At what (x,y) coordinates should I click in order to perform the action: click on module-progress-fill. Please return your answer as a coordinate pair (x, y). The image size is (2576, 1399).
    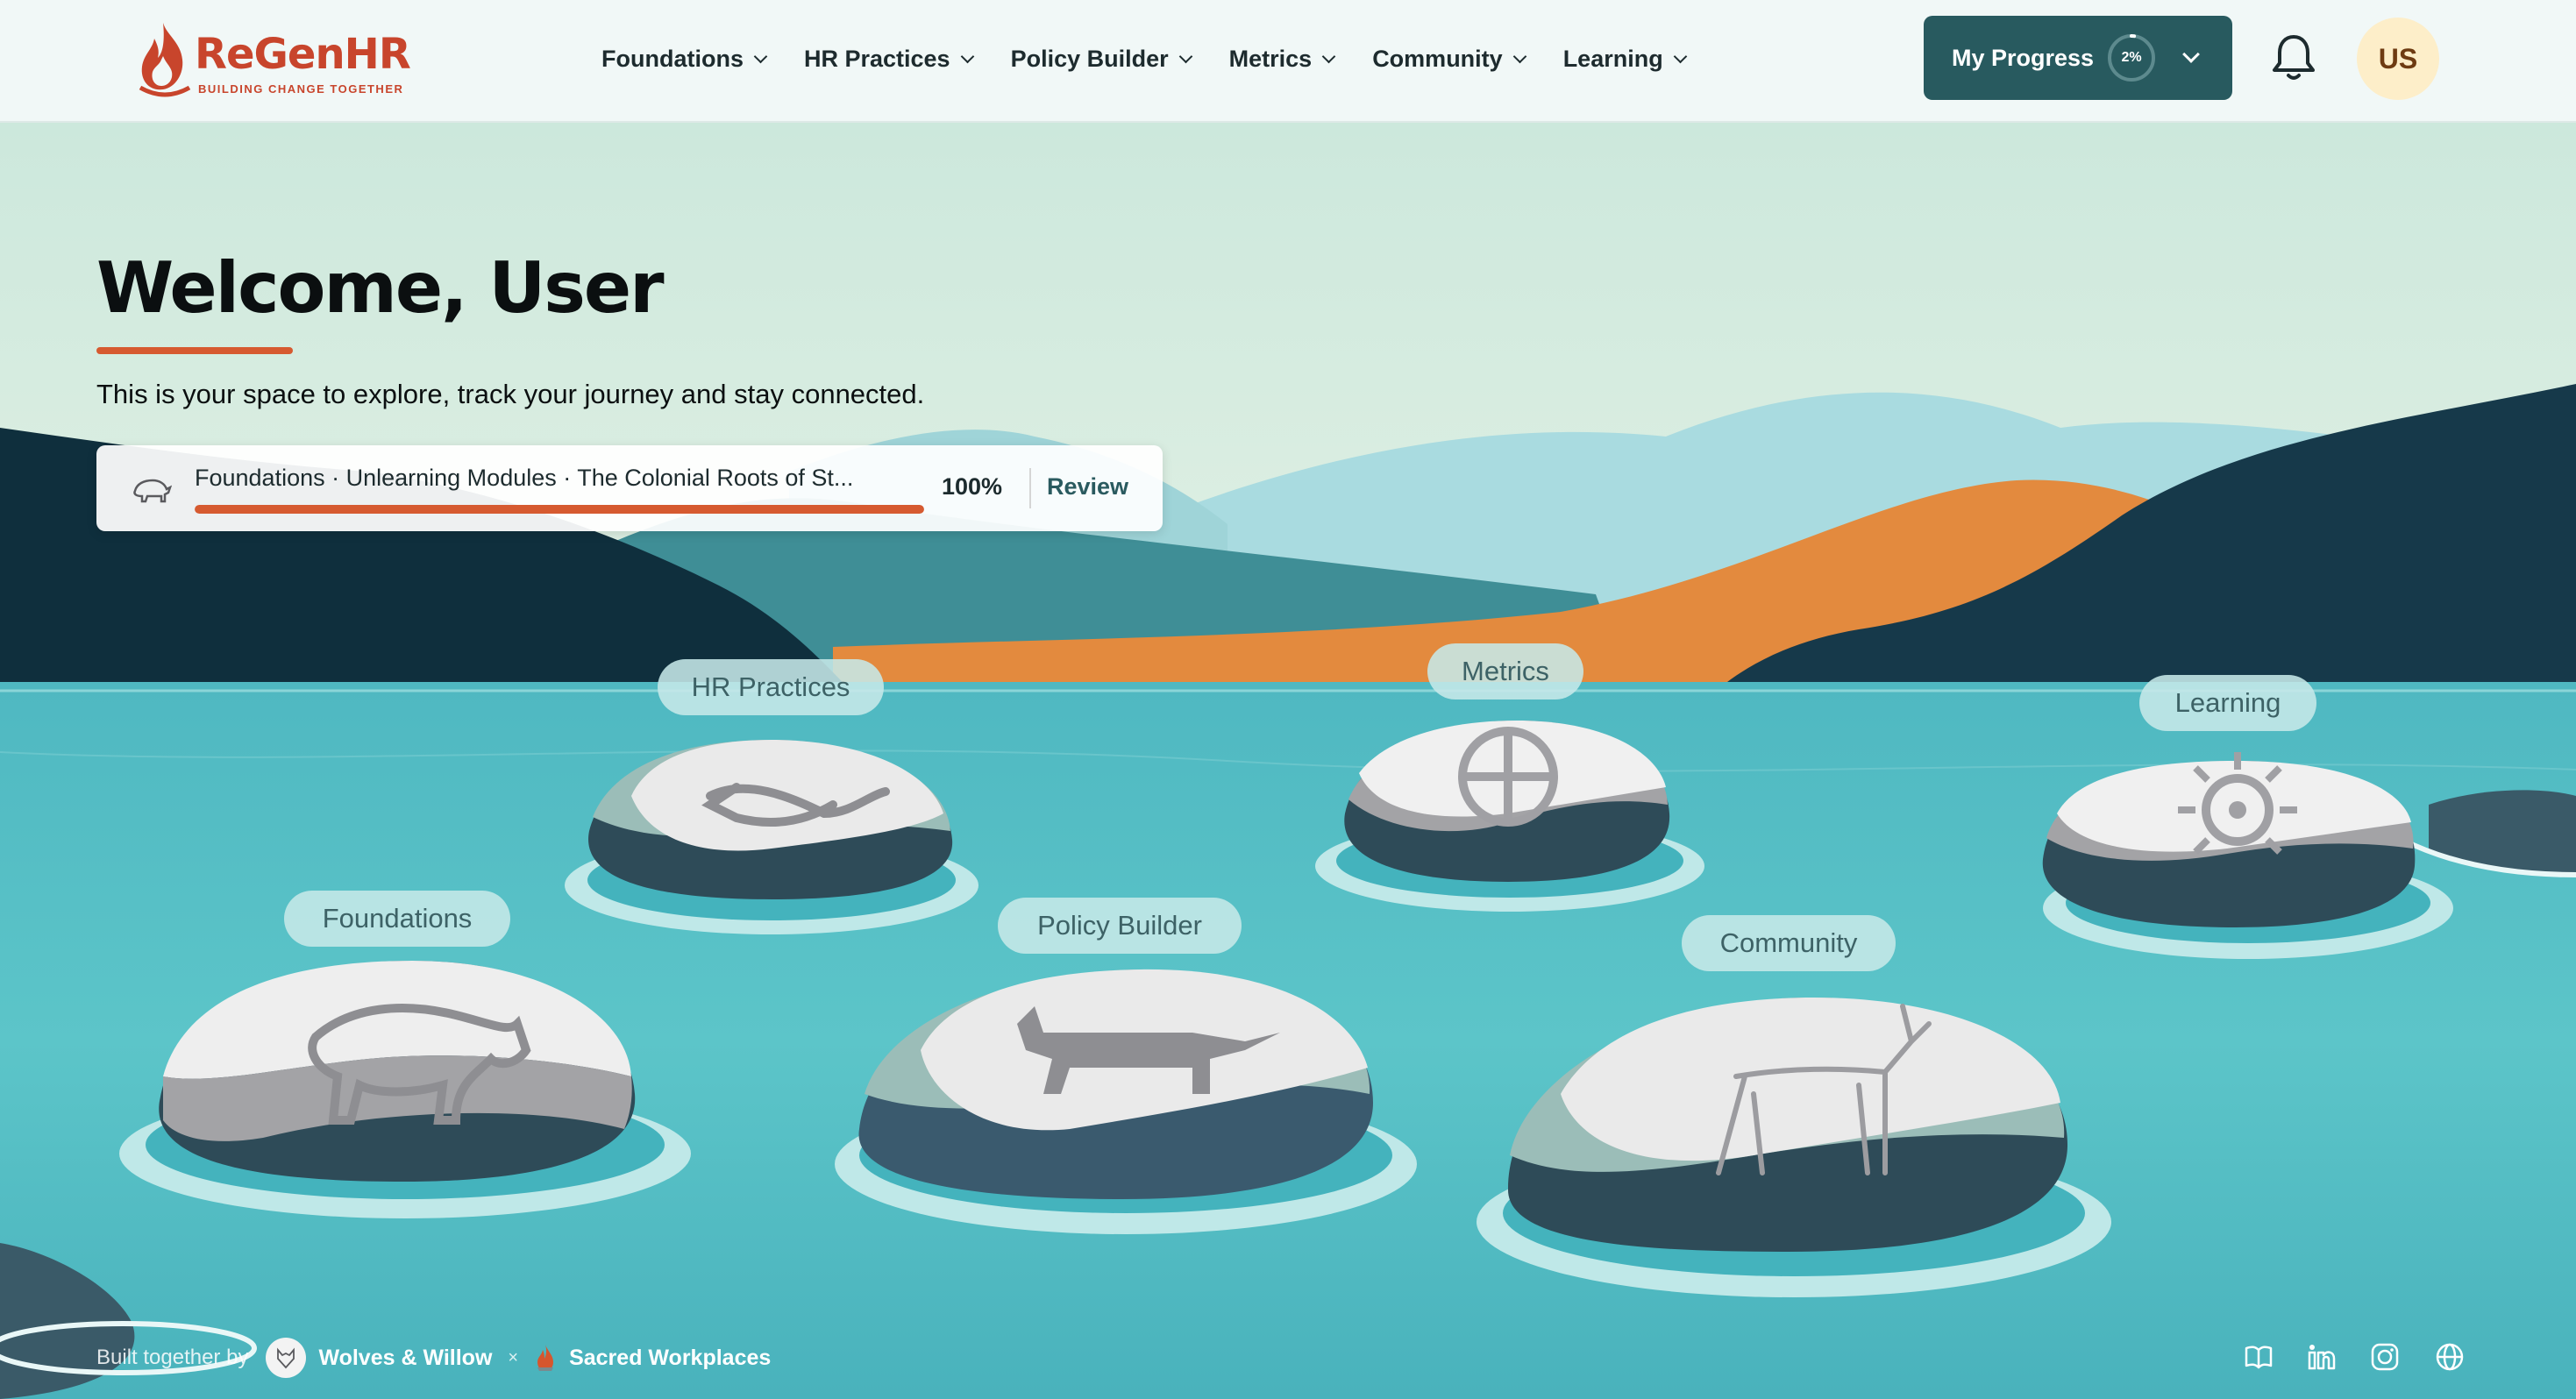
    Looking at the image, I should click on (559, 510).